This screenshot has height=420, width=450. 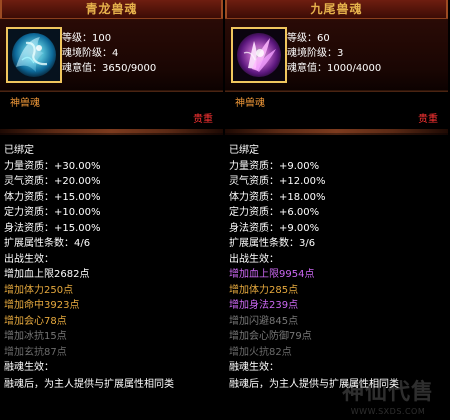 What do you see at coordinates (274, 228) in the screenshot?
I see `agility-stat: 身法资质：+9.00%` at bounding box center [274, 228].